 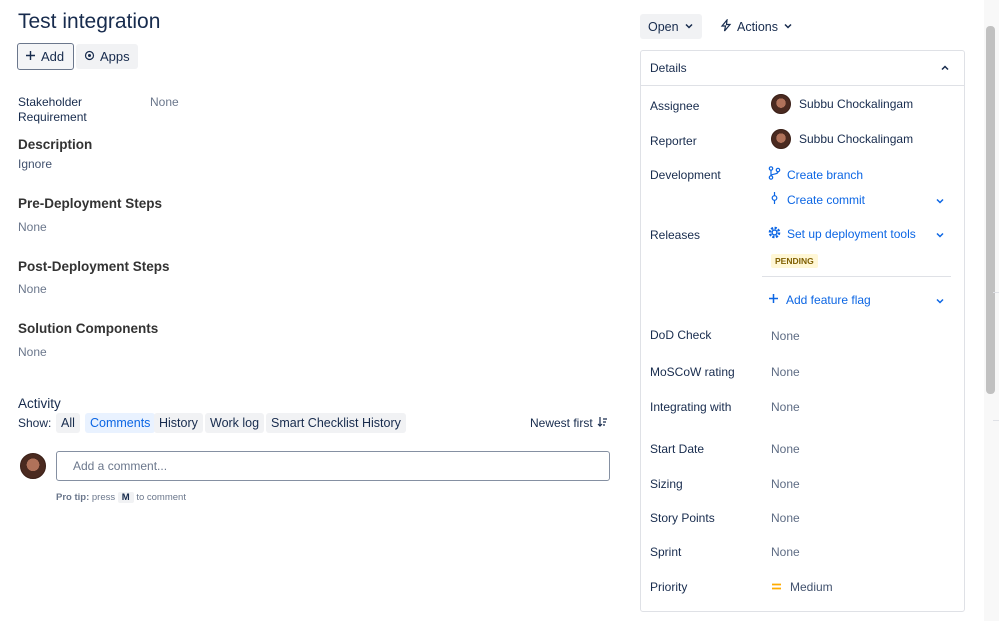 I want to click on apps-button: Apps, so click(x=107, y=56).